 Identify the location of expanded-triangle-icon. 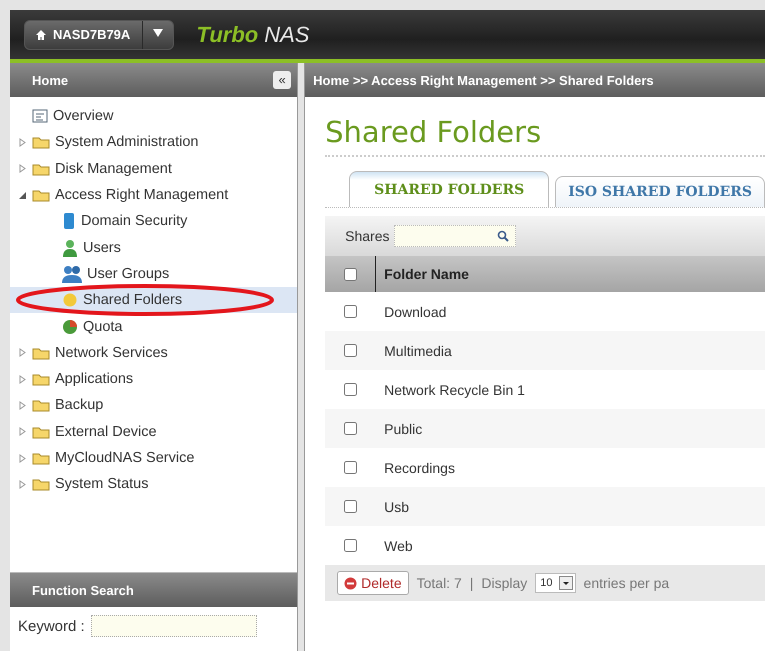
(22, 195).